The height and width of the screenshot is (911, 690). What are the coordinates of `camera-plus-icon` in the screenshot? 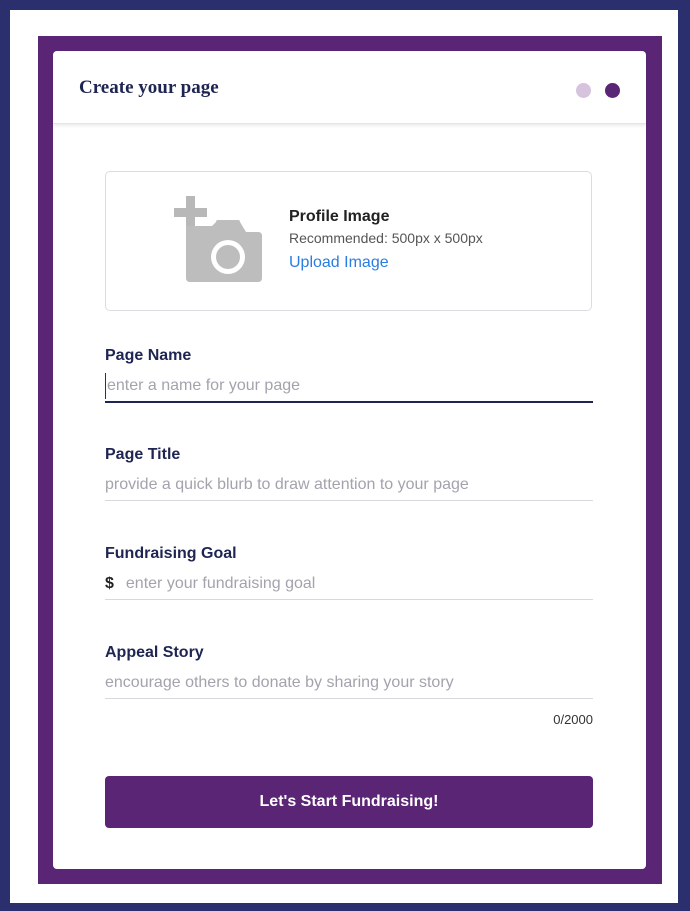 It's located at (217, 239).